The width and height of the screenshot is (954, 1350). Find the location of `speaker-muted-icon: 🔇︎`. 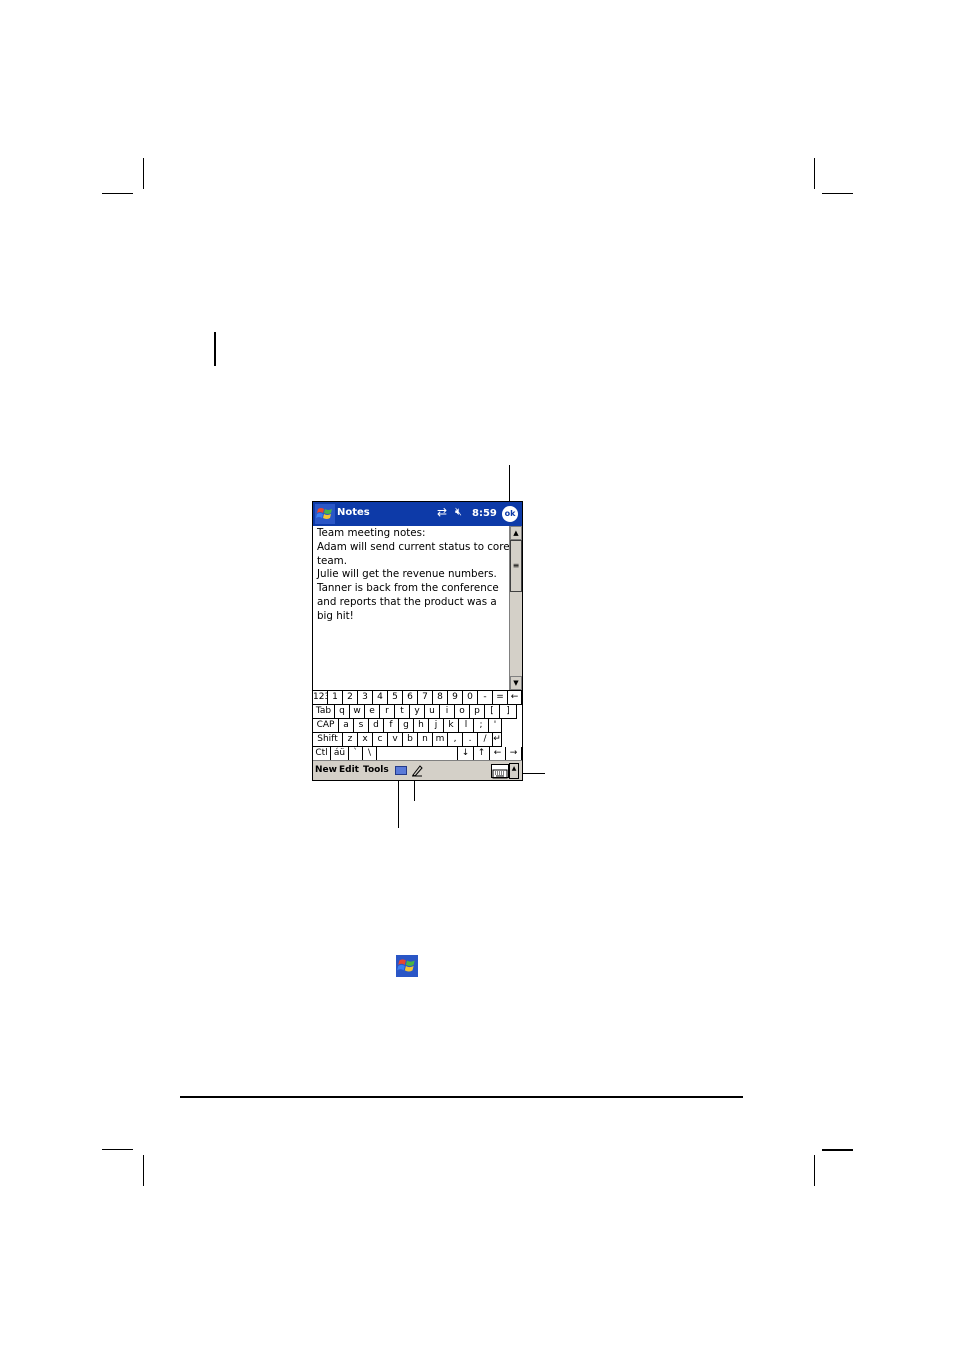

speaker-muted-icon: 🔇︎ is located at coordinates (458, 512).